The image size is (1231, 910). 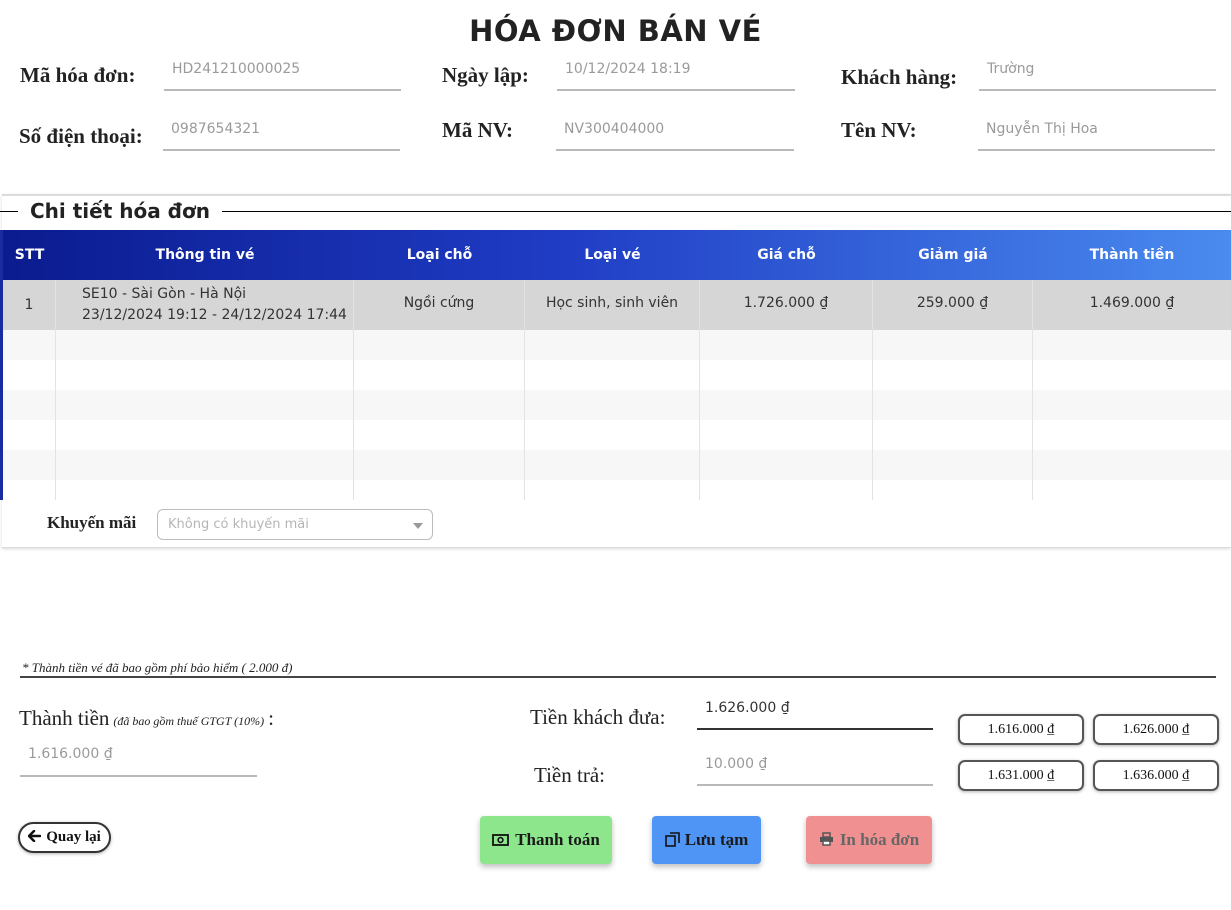 I want to click on page-title: HÓA ĐƠN BÁN VÉ, so click(x=615, y=31).